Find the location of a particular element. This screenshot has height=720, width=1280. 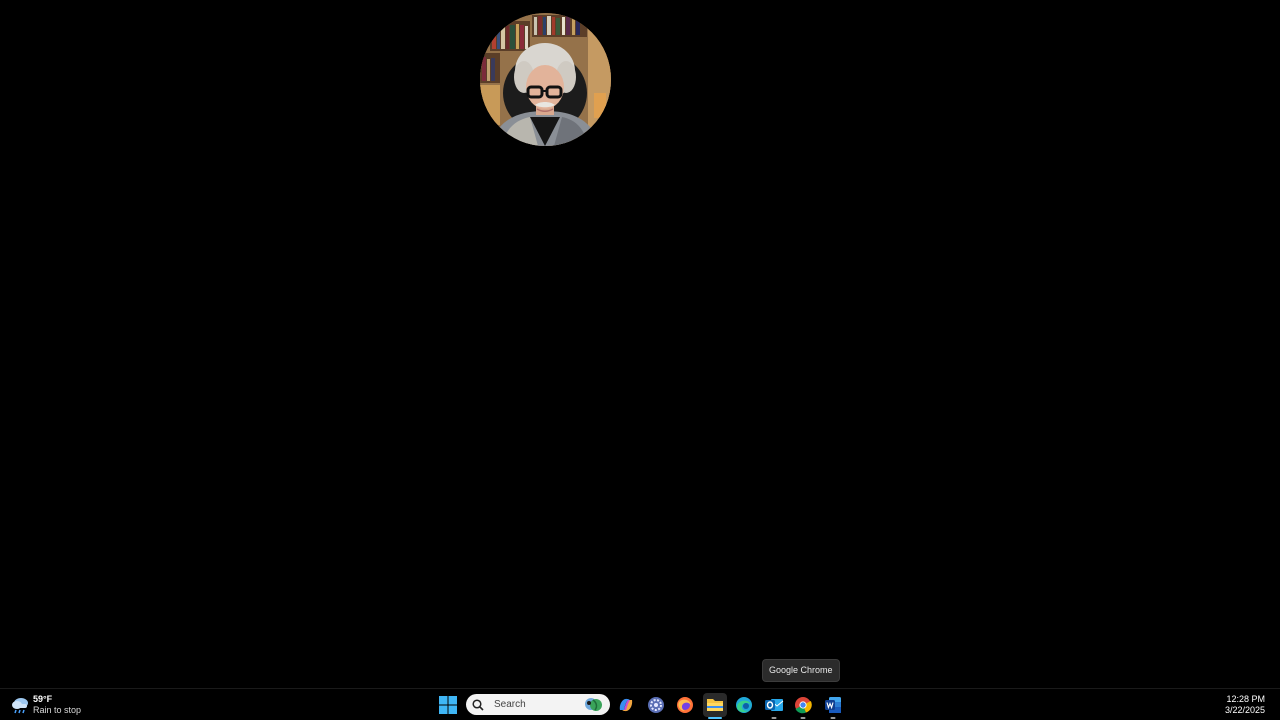

taskbar-app-edge is located at coordinates (744, 705).